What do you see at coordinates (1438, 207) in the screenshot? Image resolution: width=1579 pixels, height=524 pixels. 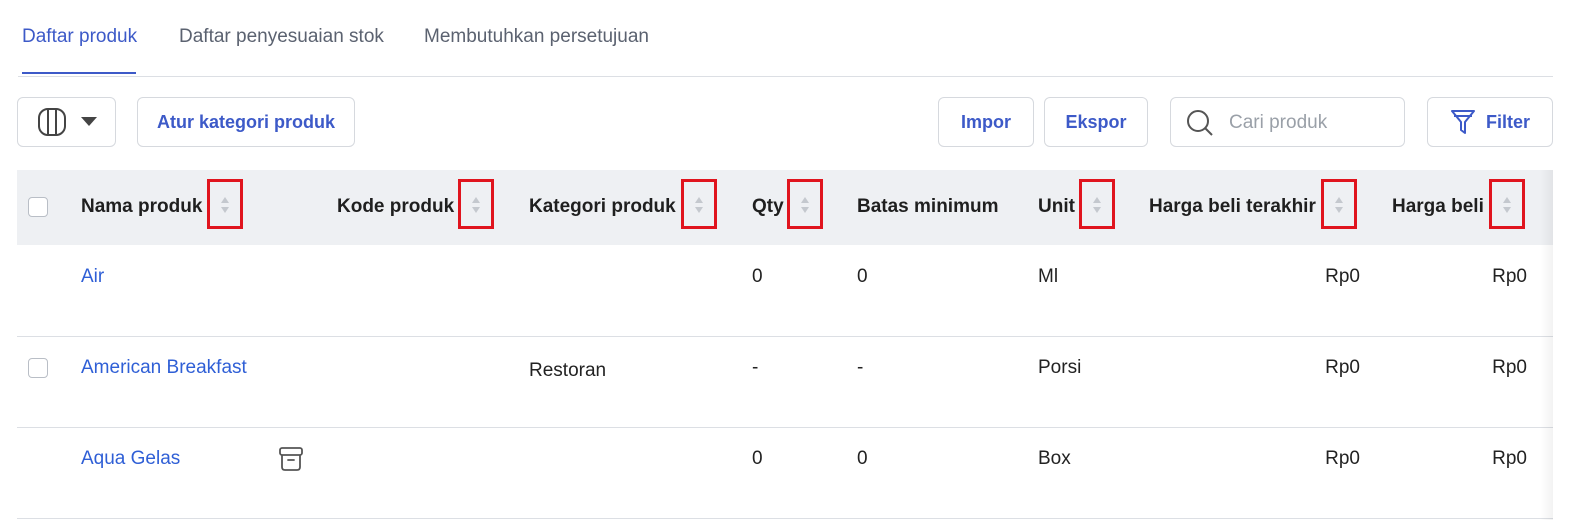 I see `column-header-harga-beli: Harga beli` at bounding box center [1438, 207].